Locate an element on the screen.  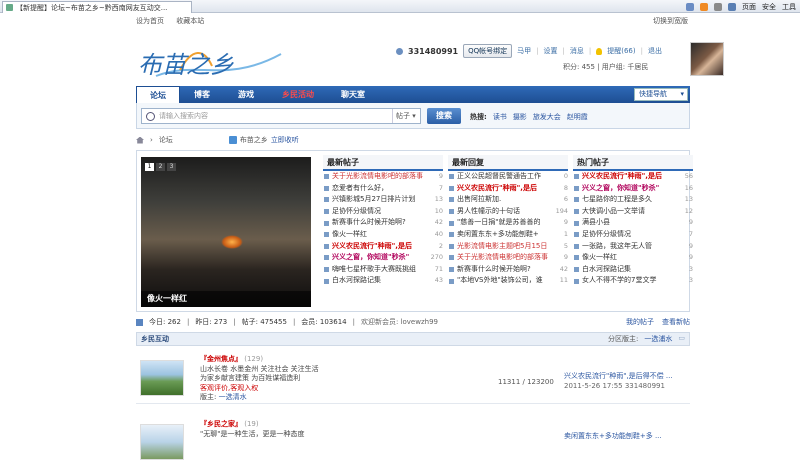
stat-welcome: 欢迎新会员: lovewzh99 is located at coordinates (399, 322).